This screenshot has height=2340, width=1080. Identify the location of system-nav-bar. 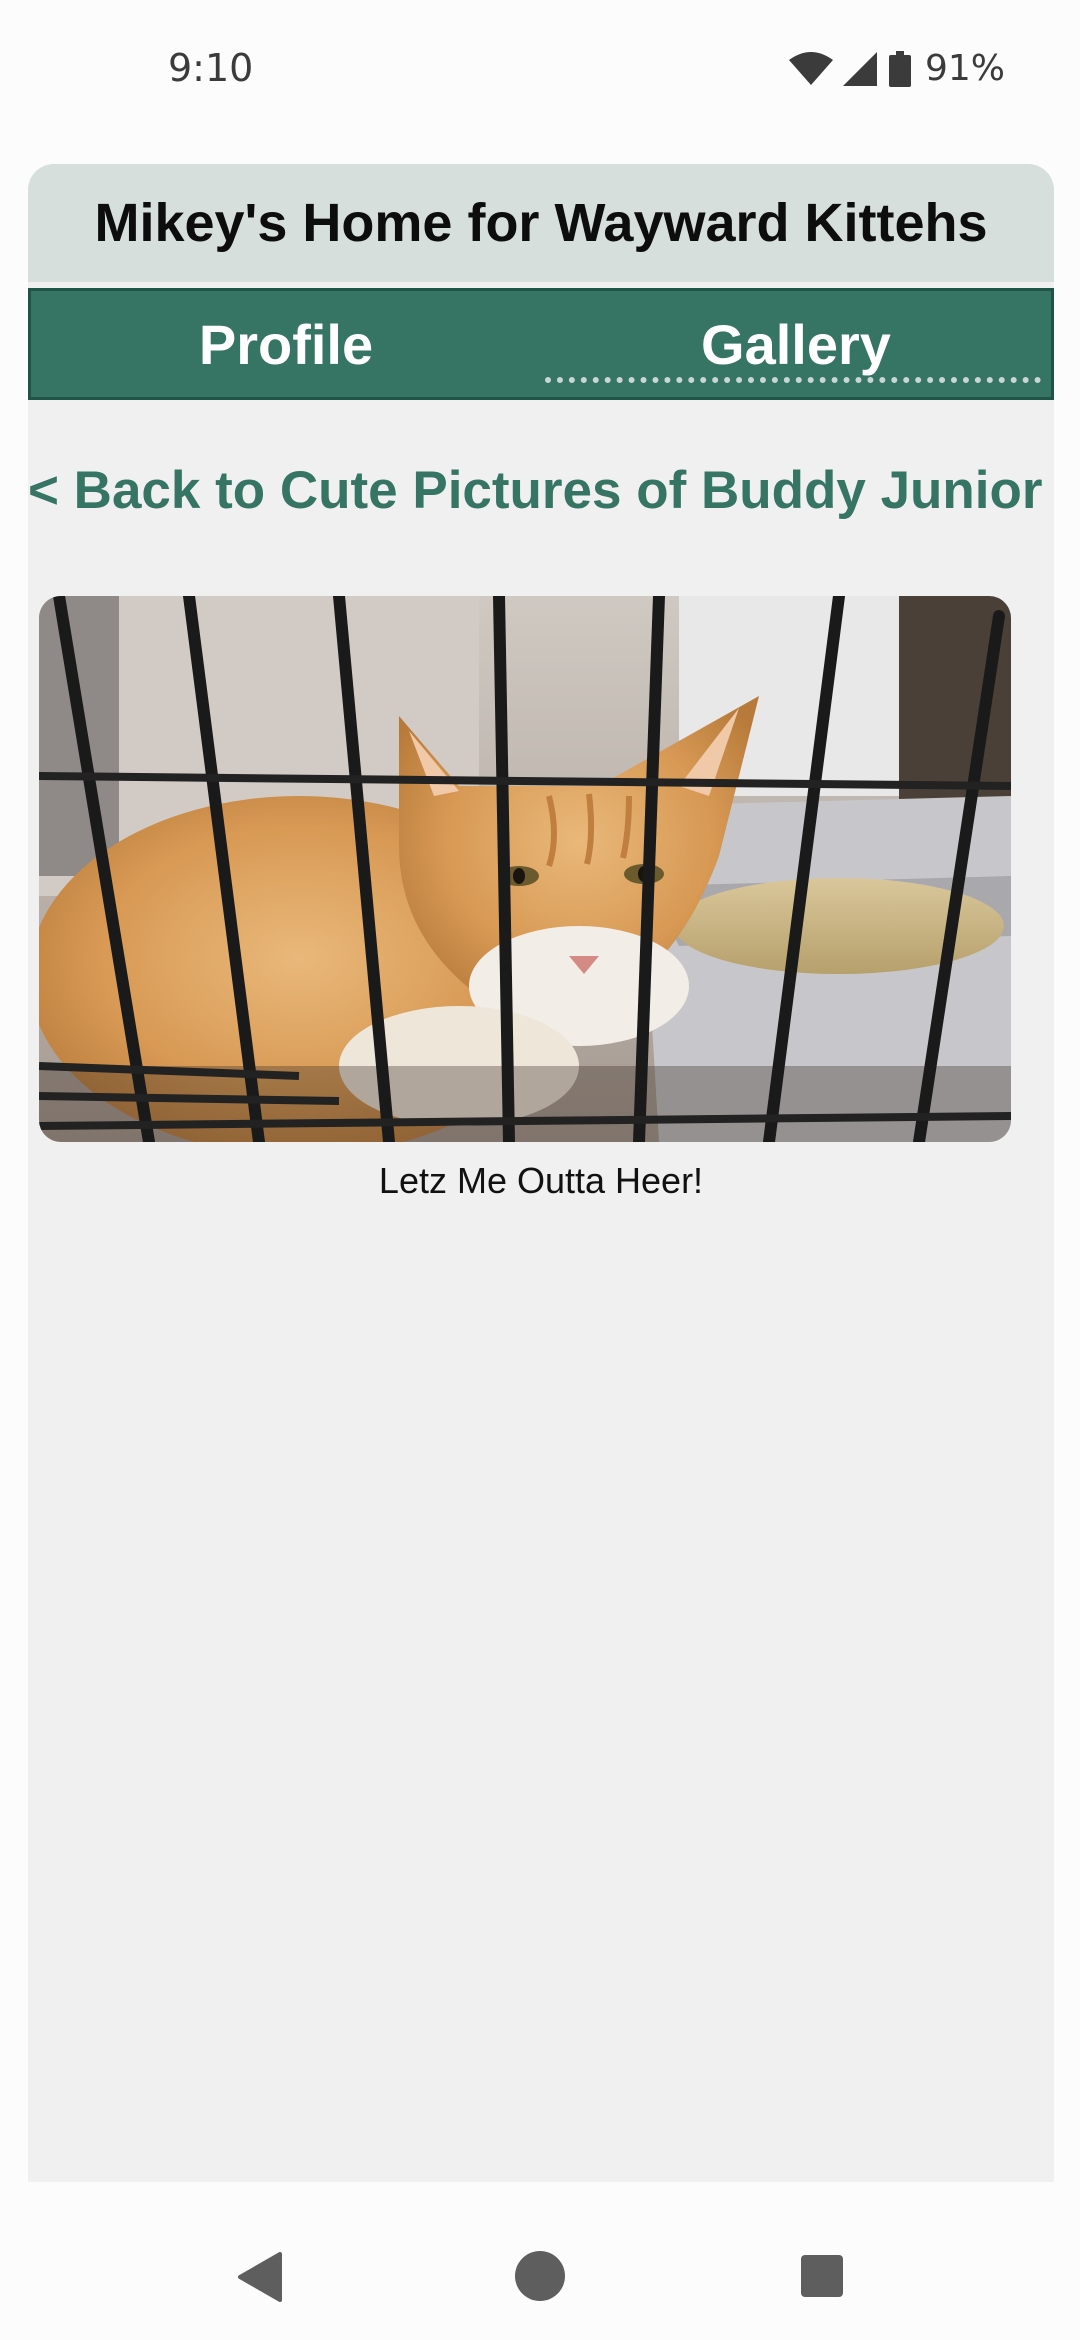
(540, 2261).